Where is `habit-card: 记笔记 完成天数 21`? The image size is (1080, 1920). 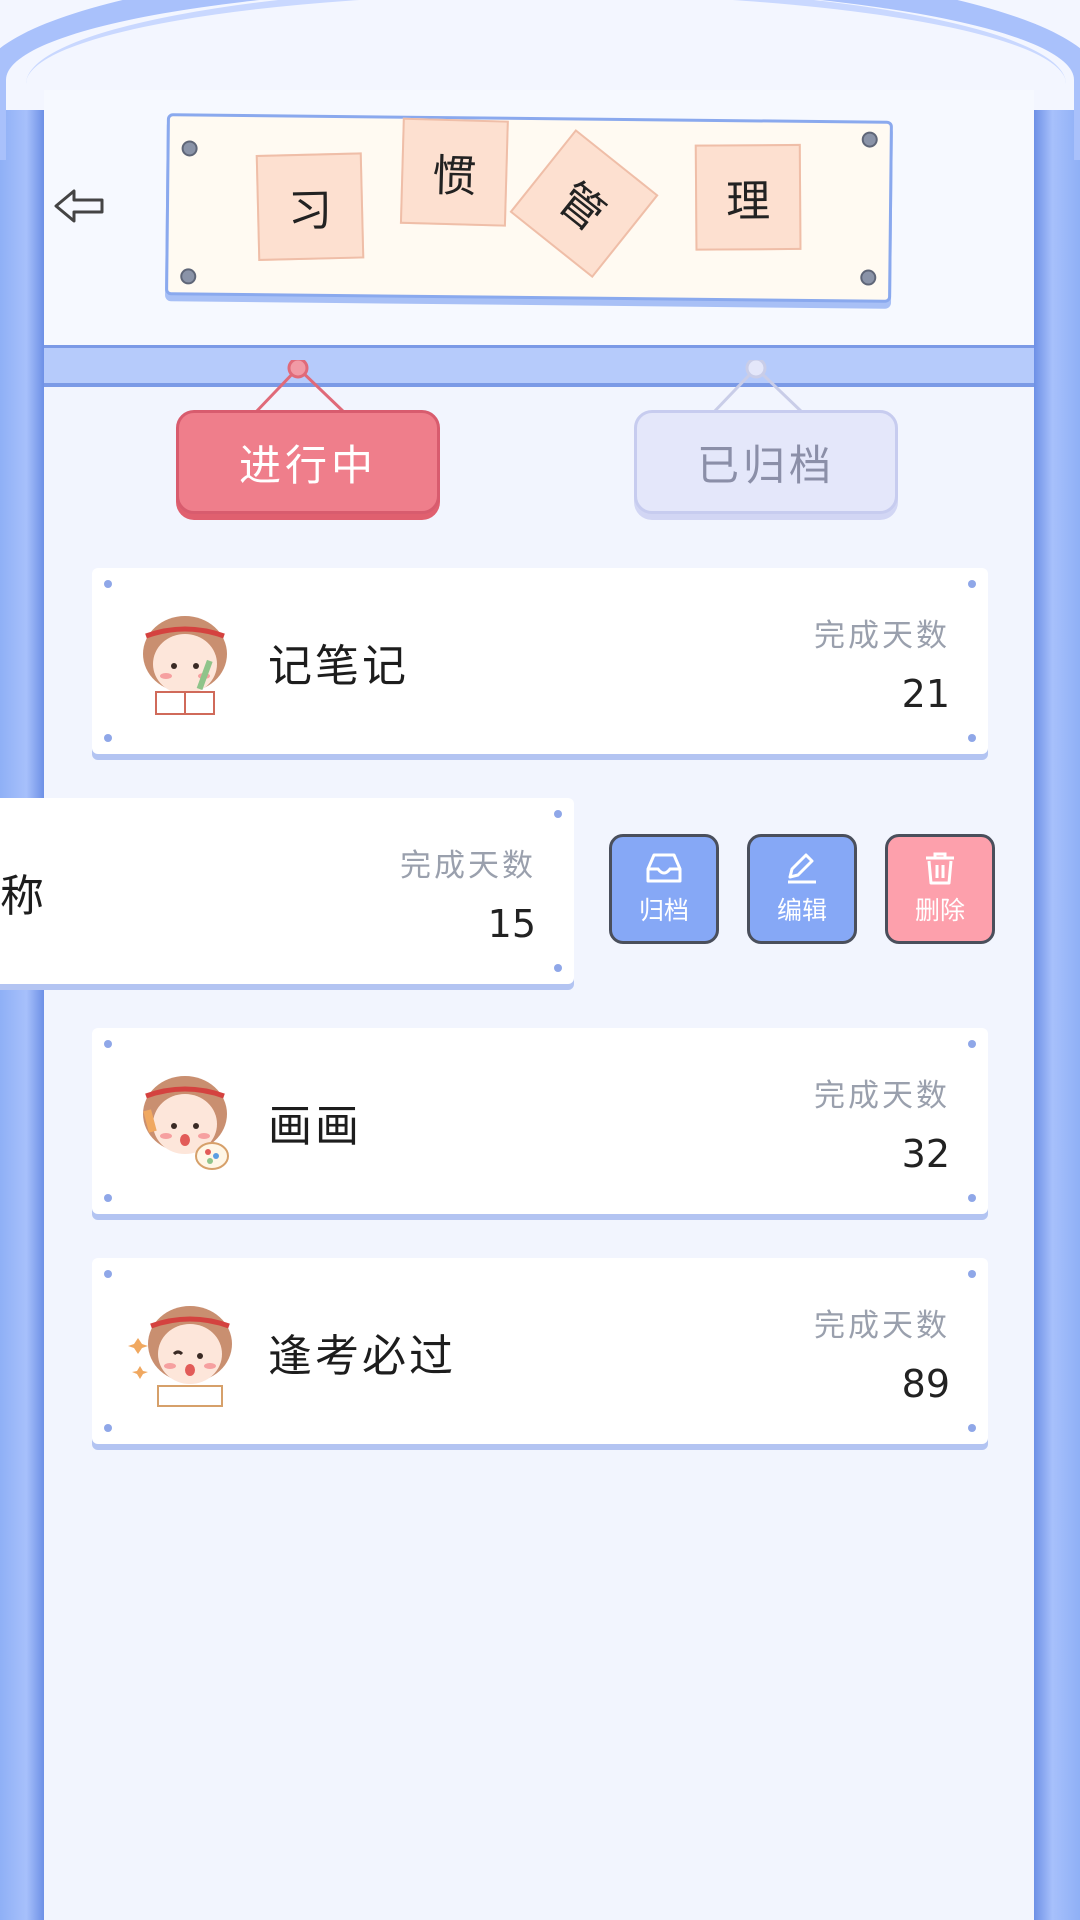 habit-card: 记笔记 完成天数 21 is located at coordinates (540, 661).